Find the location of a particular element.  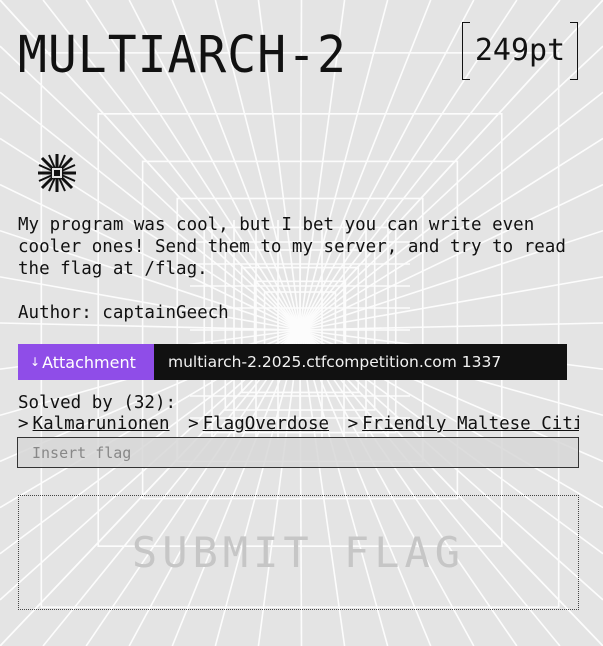

points-badge: 249pt is located at coordinates (520, 51).